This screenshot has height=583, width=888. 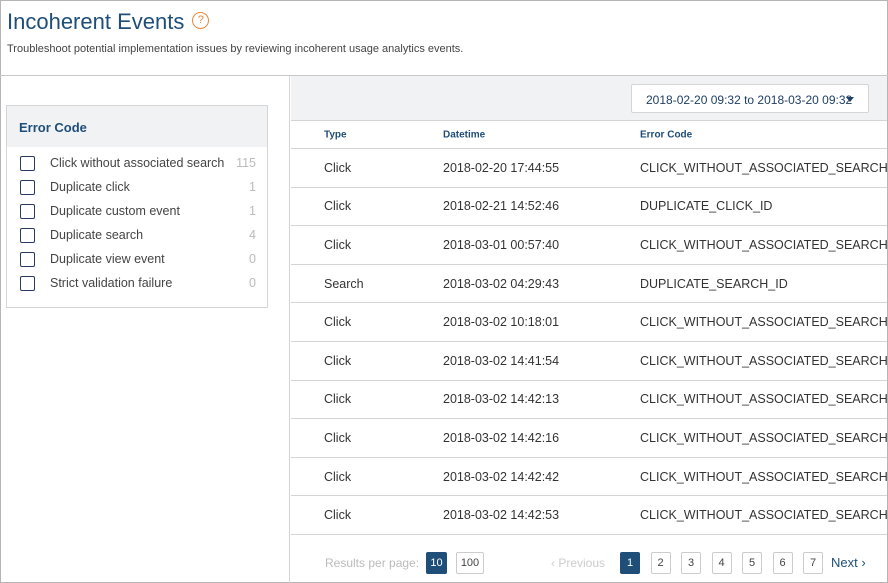 What do you see at coordinates (344, 283) in the screenshot?
I see `cell-type: Search` at bounding box center [344, 283].